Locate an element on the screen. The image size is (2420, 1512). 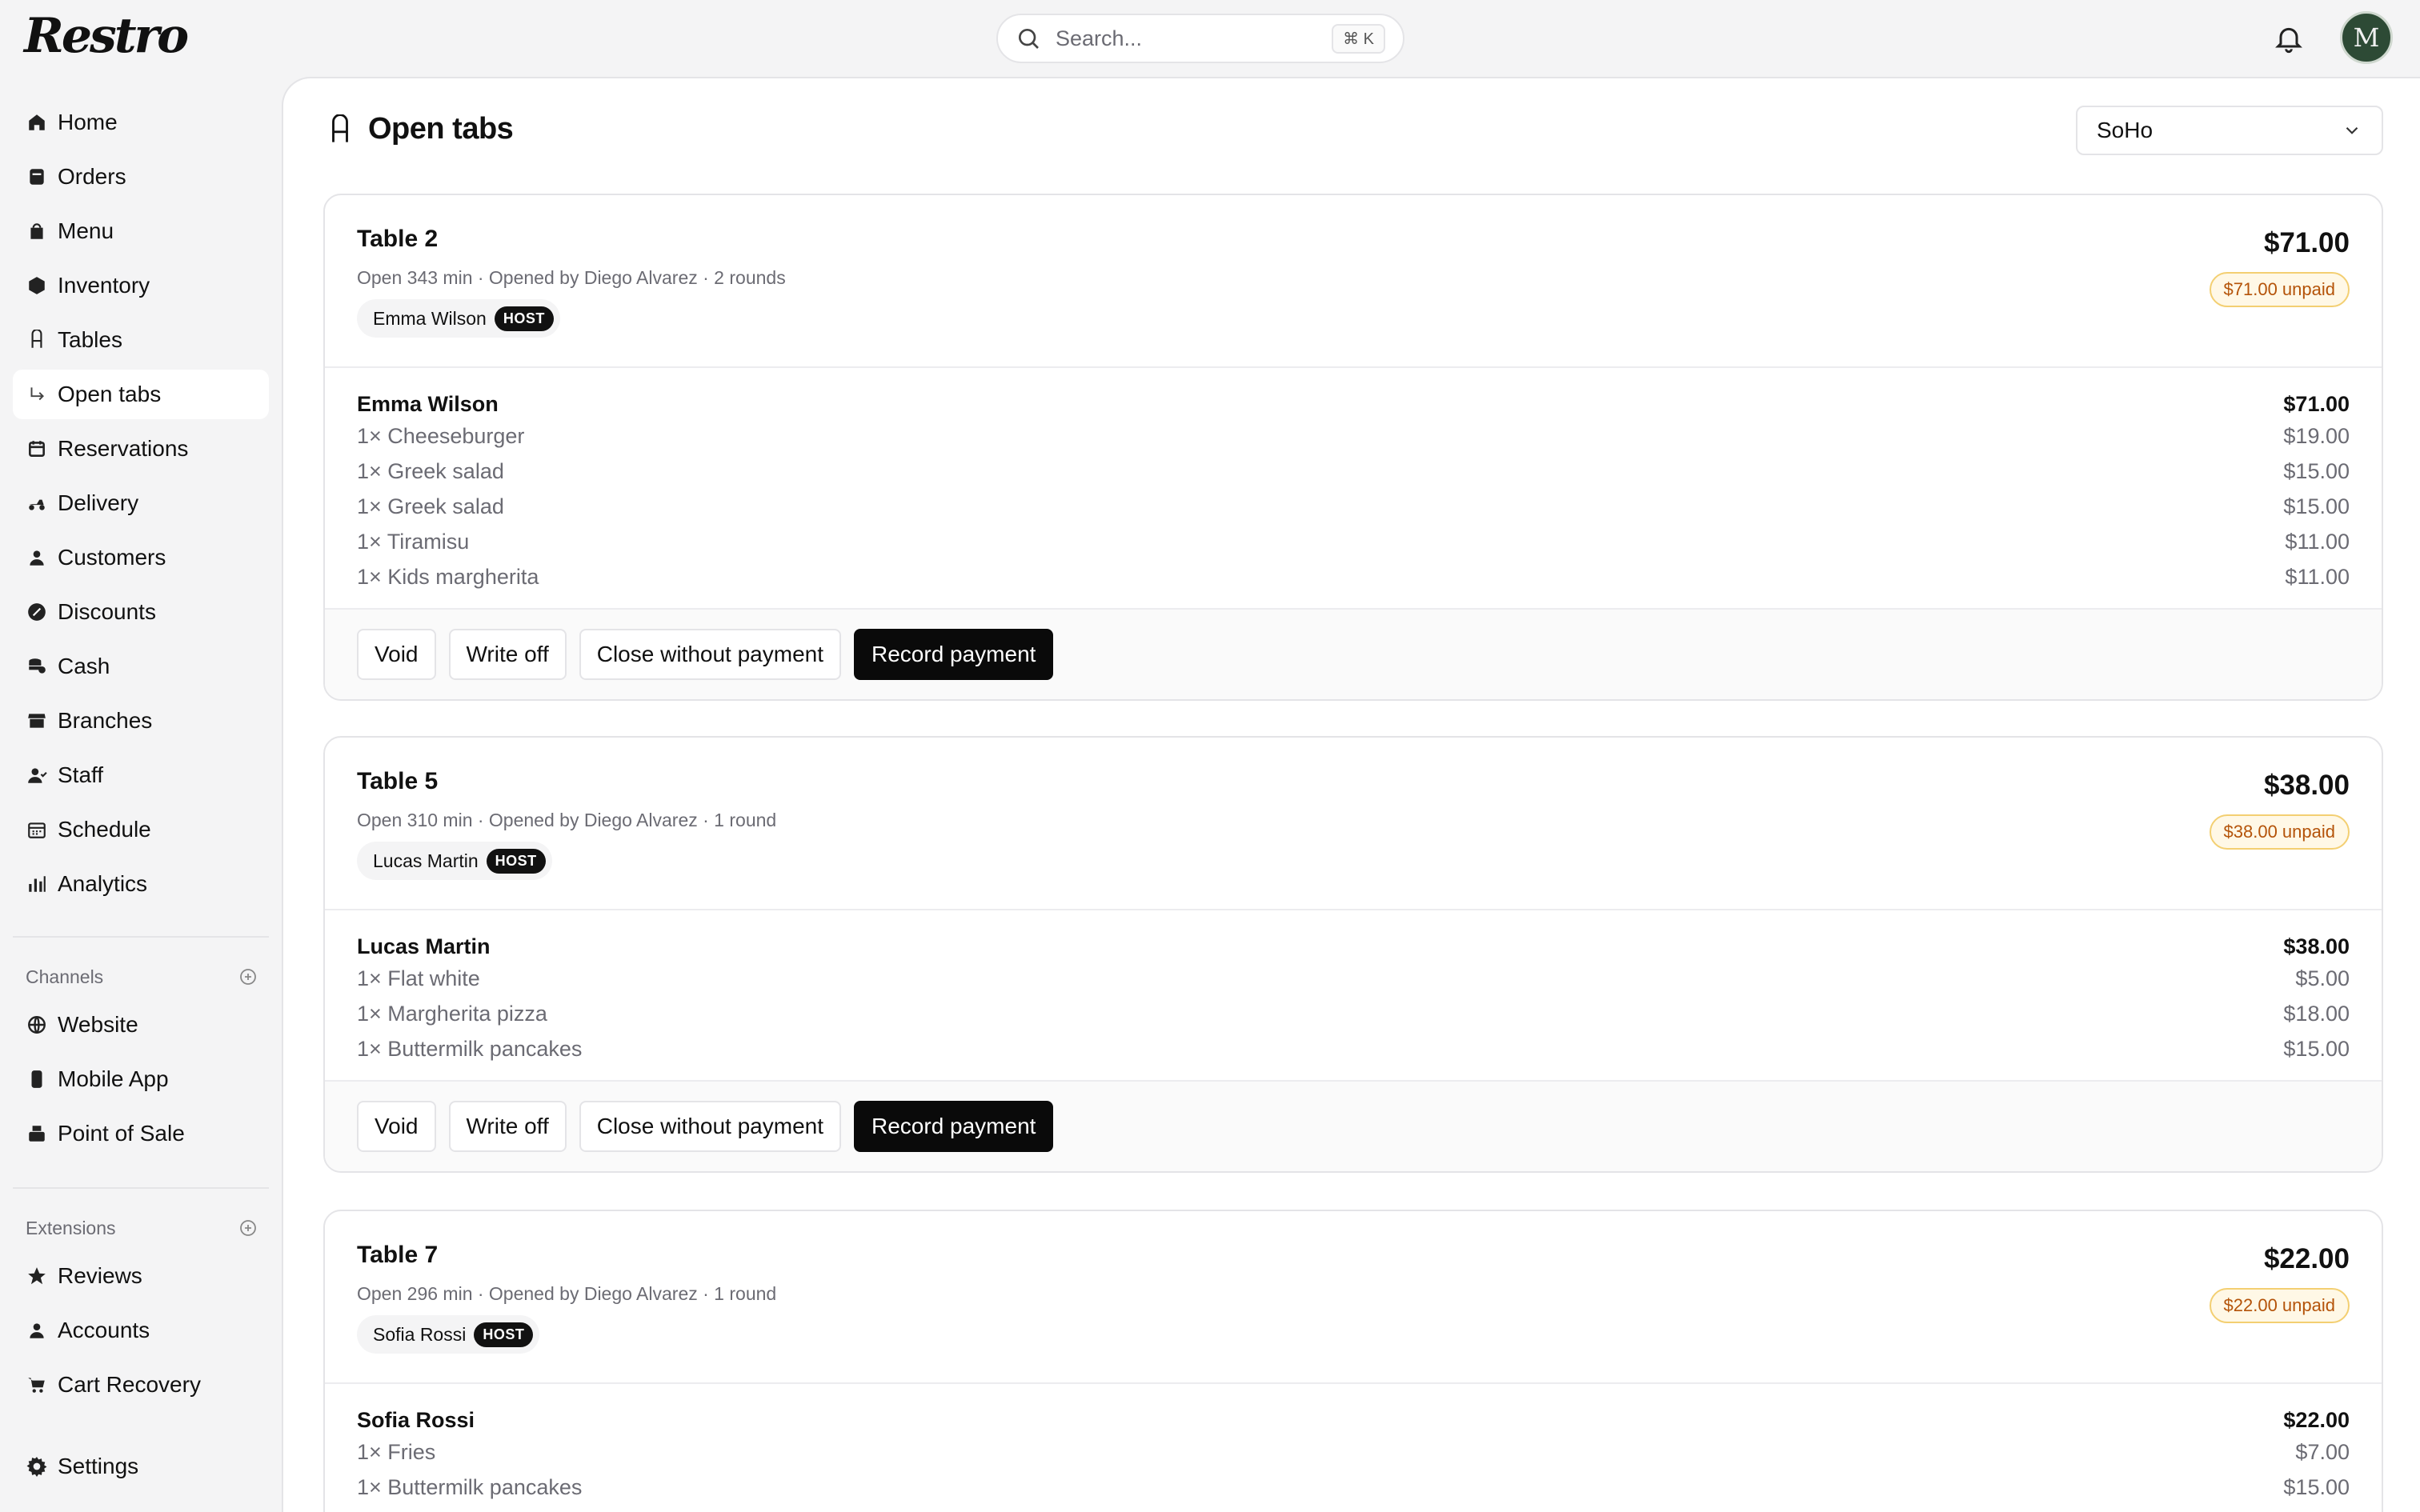
coins-icon is located at coordinates (37, 666).